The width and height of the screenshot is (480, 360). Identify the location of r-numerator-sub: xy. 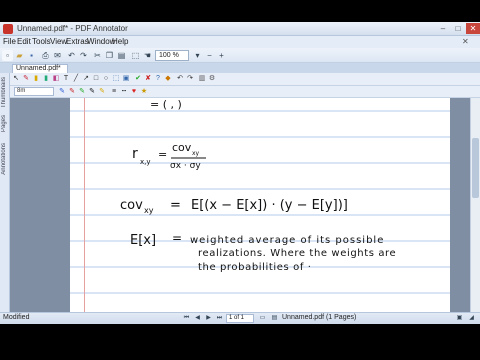
(196, 153).